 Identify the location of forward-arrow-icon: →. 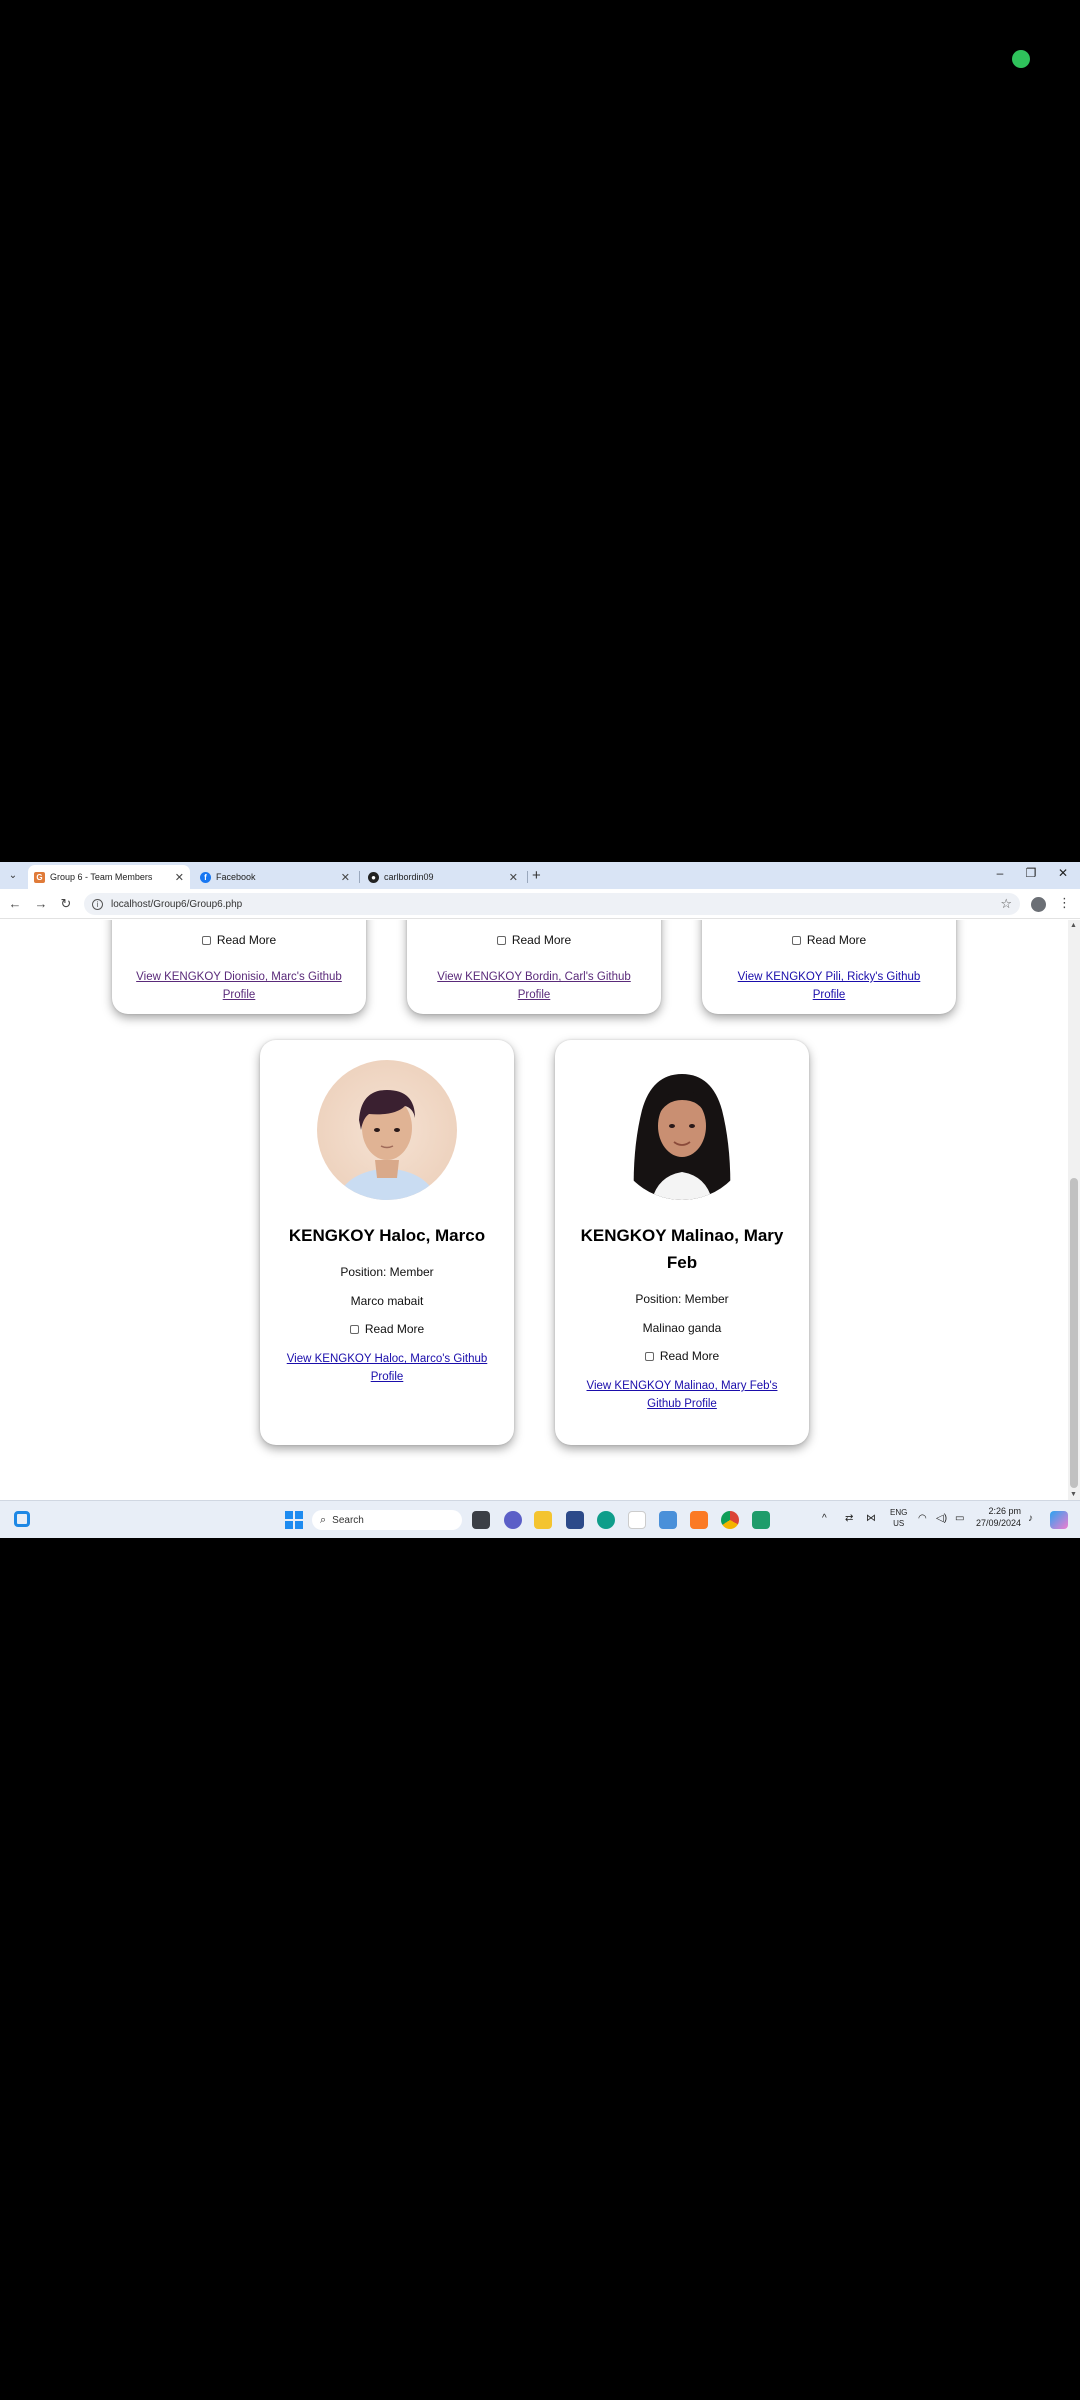
(41, 904).